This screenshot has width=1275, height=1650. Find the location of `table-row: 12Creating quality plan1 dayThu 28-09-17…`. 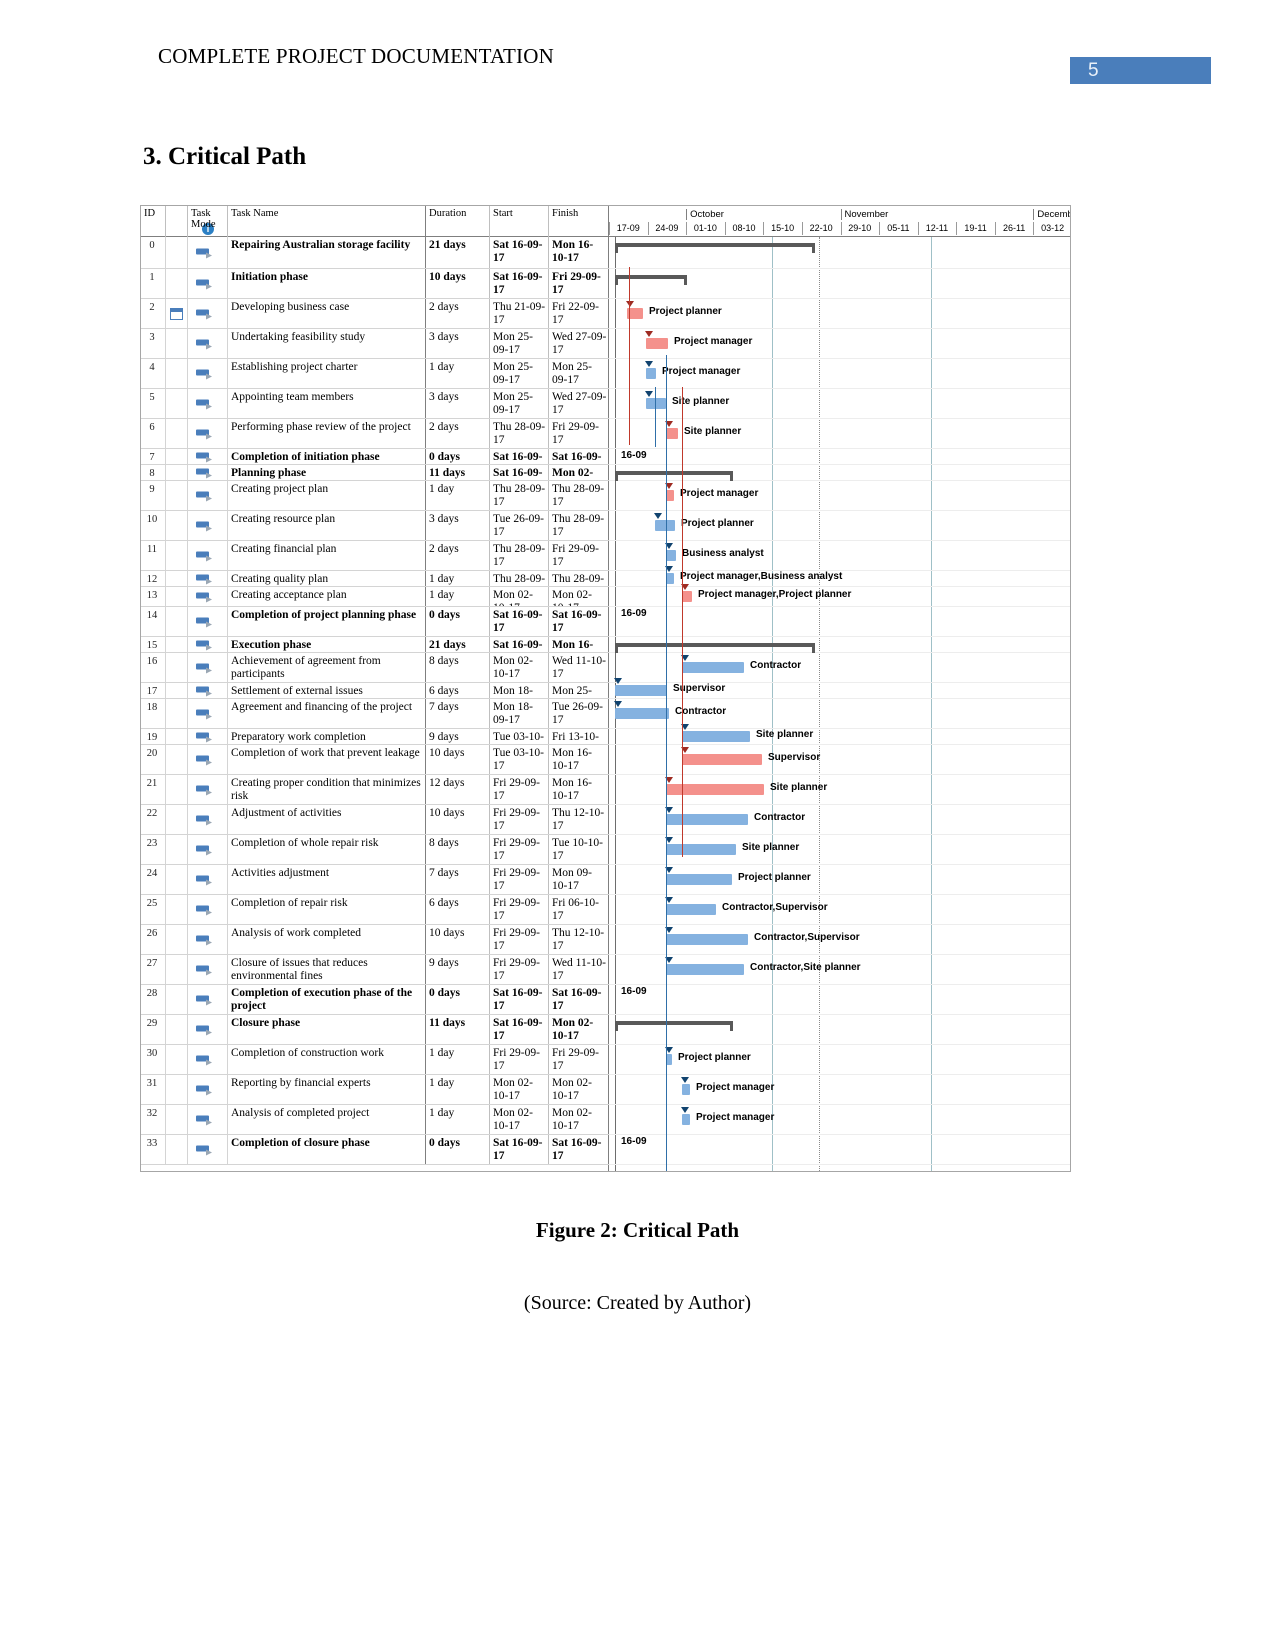

table-row: 12Creating quality plan1 dayThu 28-09-17… is located at coordinates (375, 579).